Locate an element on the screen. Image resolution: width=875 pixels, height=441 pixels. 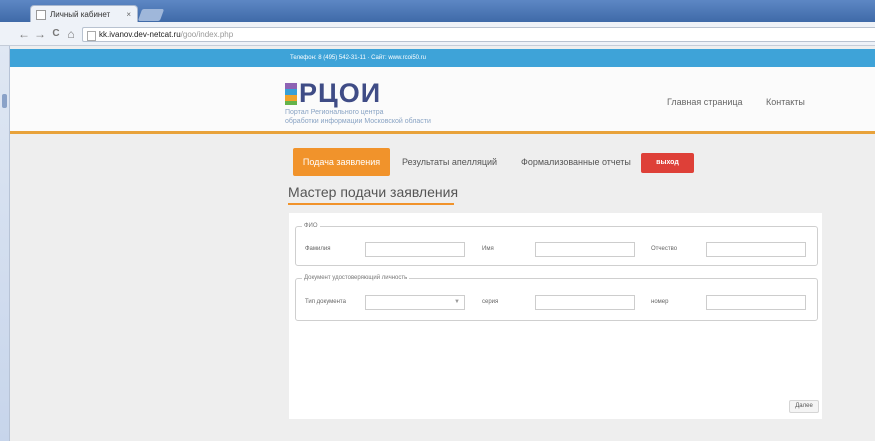
fio-legend: ФИО is located at coordinates (311, 226).